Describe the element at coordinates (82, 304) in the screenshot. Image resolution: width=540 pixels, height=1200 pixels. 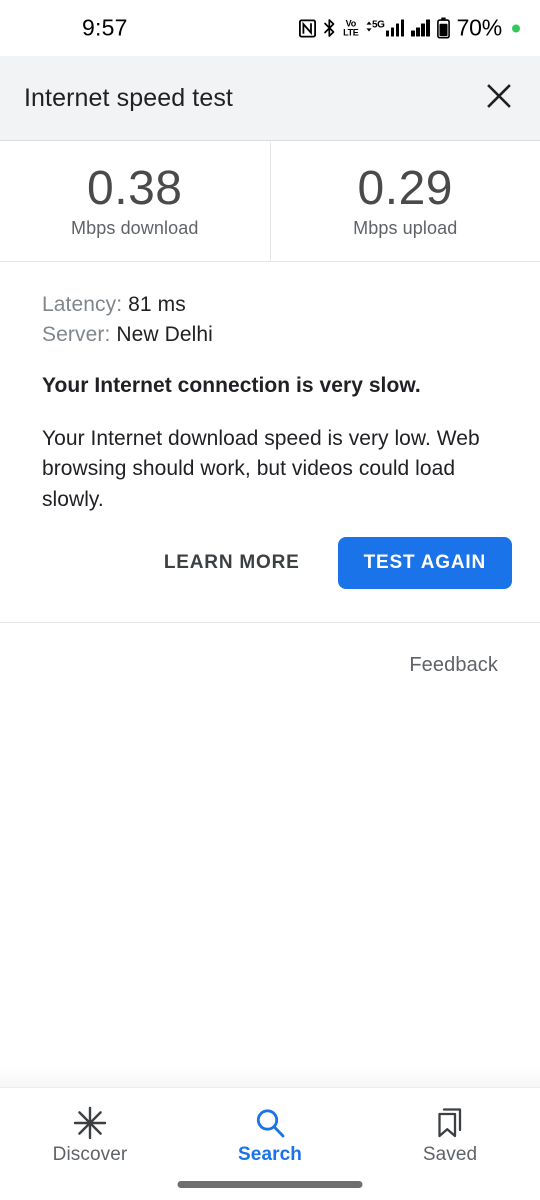
I see `latency-label: Latency:` at that location.